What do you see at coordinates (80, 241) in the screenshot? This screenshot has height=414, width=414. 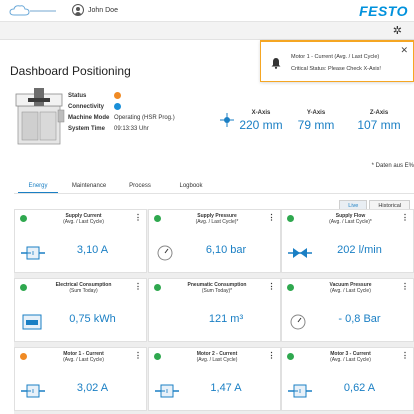 I see `kpi-card: Supply Current (Avg. / Last Cycle) ⋮ 3,10 A` at bounding box center [80, 241].